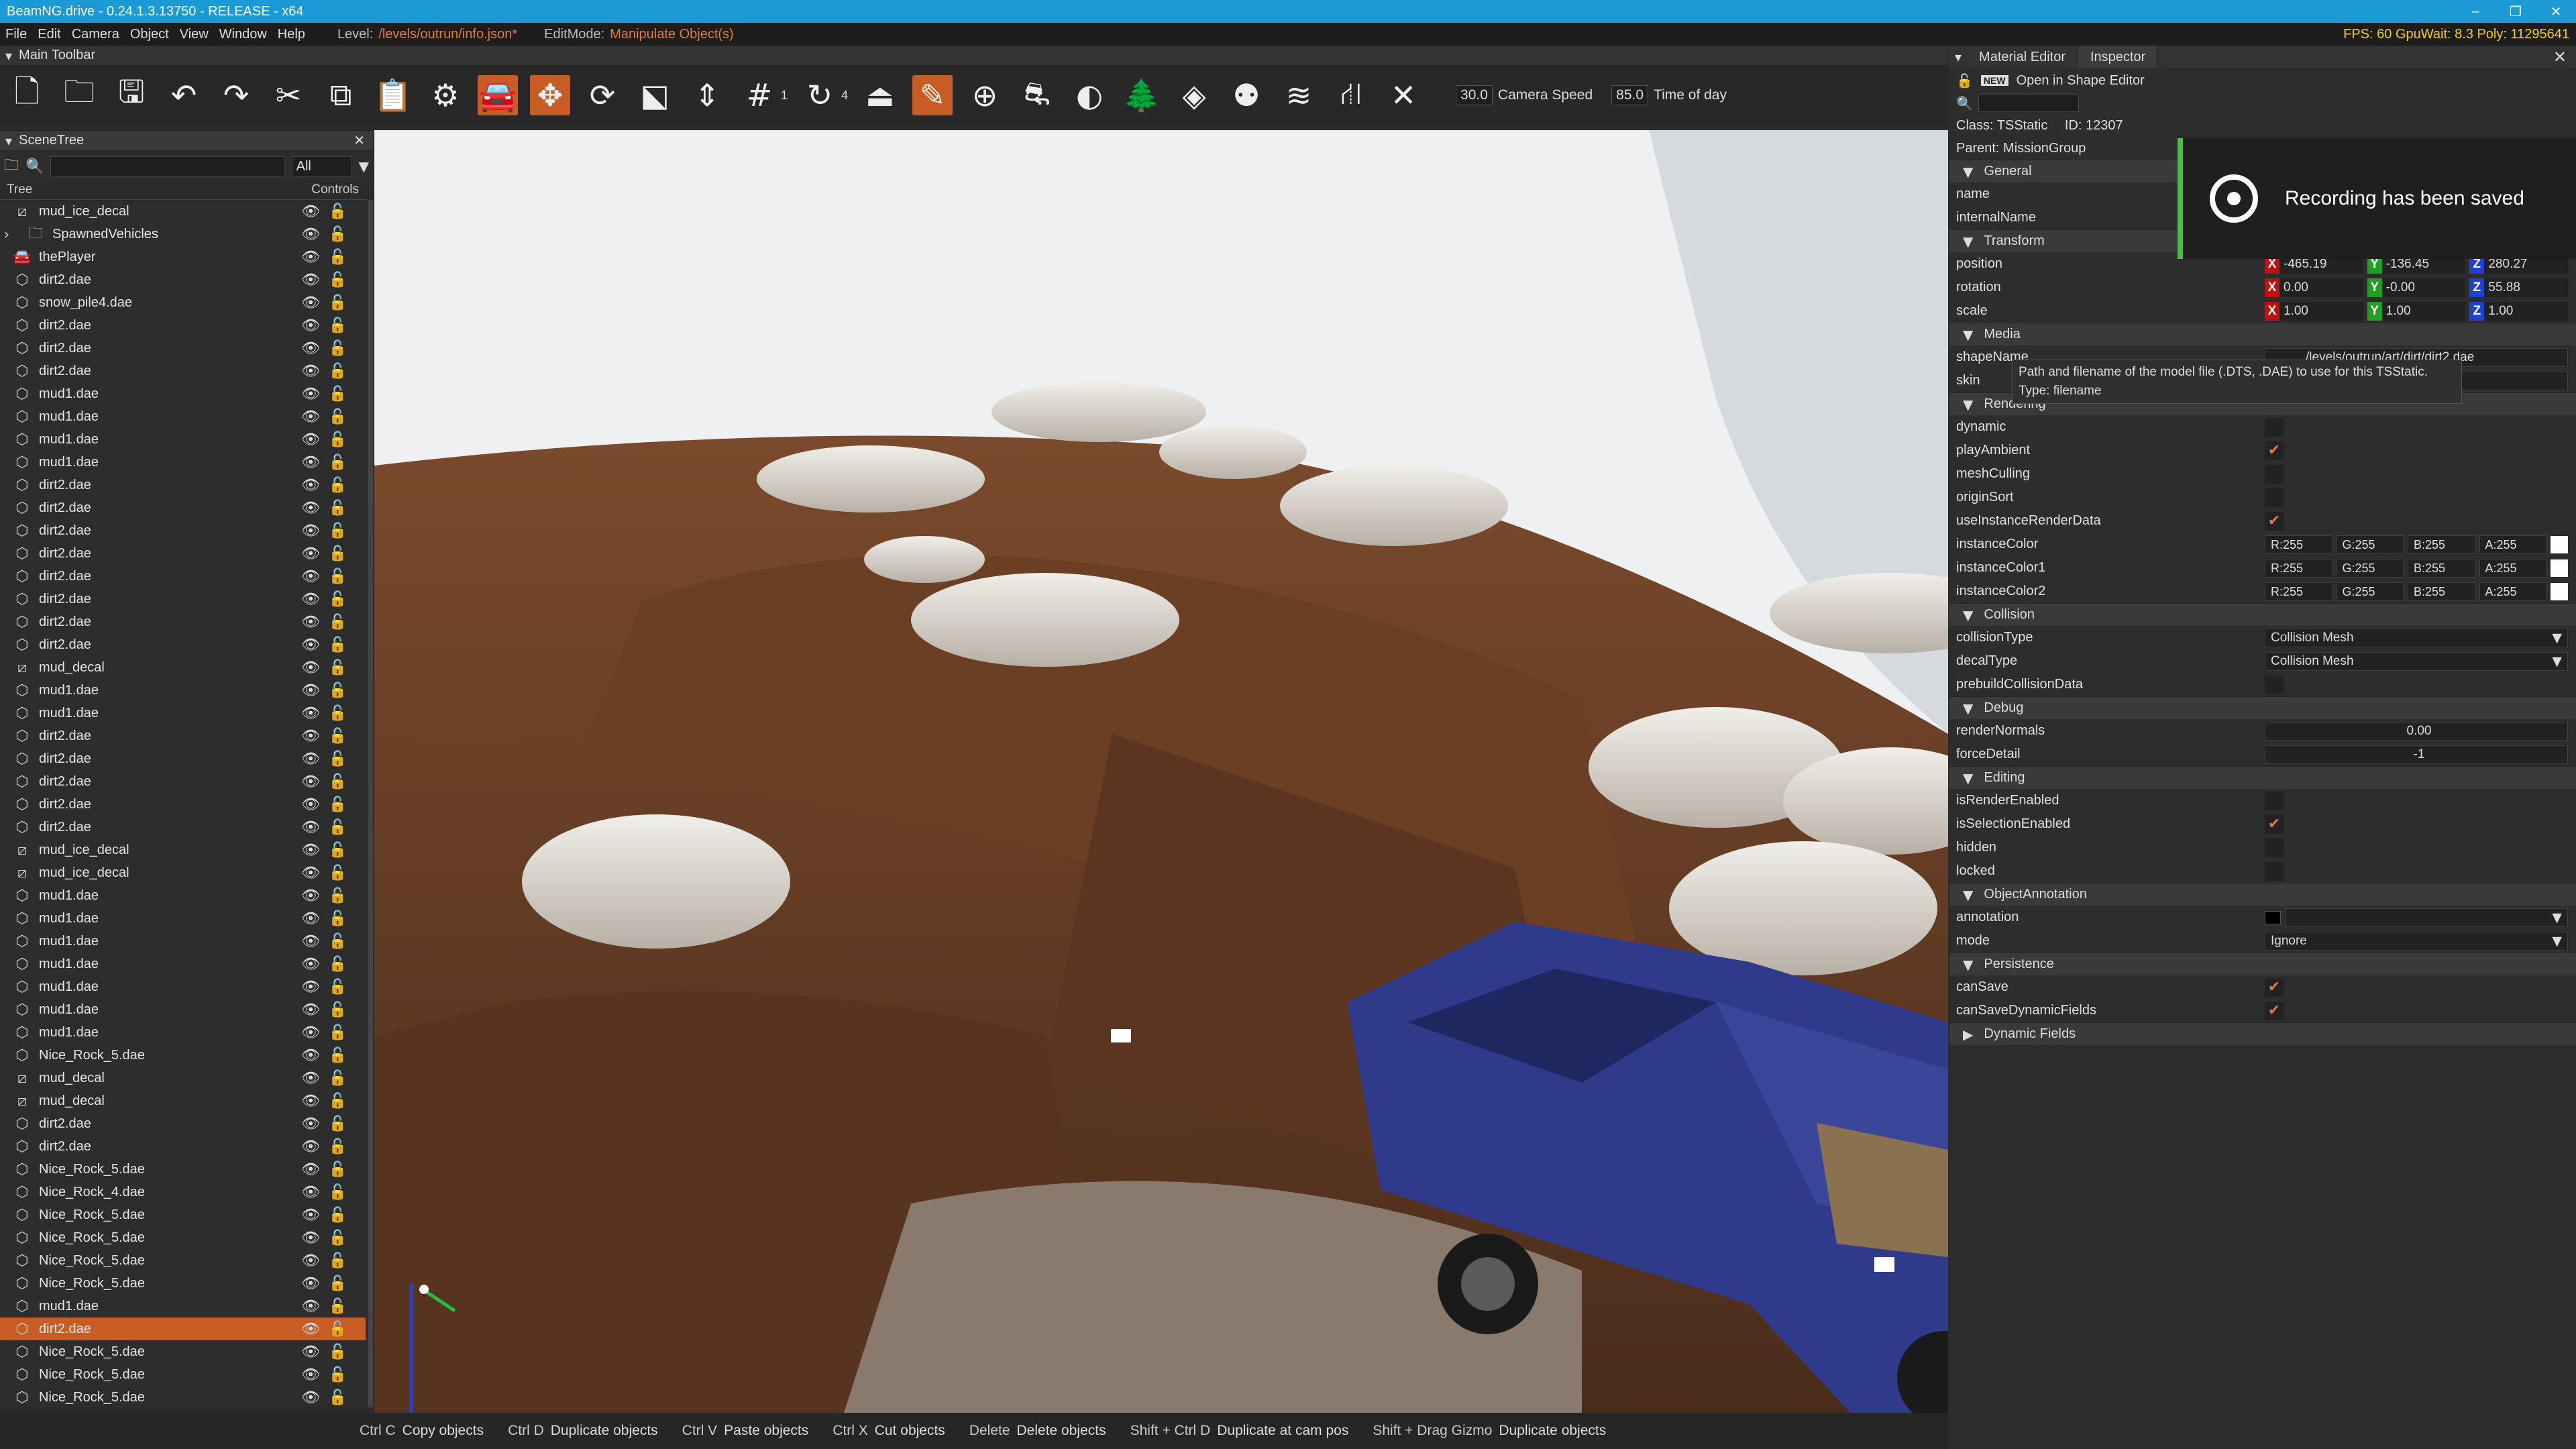 This screenshot has width=2576, height=1449. What do you see at coordinates (932, 95) in the screenshot?
I see `pencil-edit-icon: ✎` at bounding box center [932, 95].